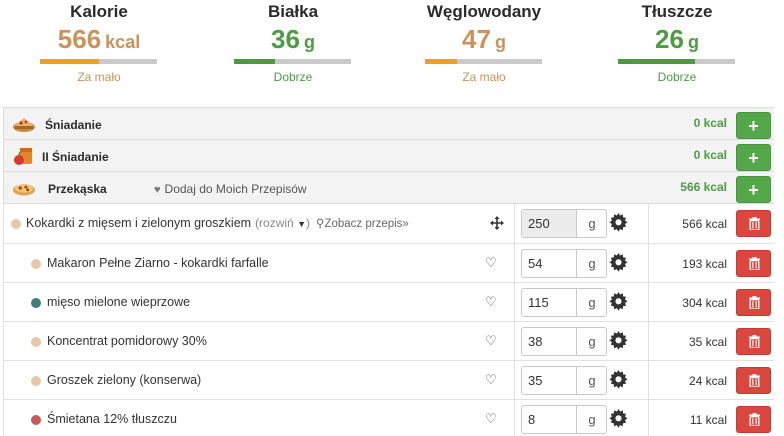  What do you see at coordinates (127, 341) in the screenshot?
I see `ingredient-name: Koncentrat pomidorowy 30%` at bounding box center [127, 341].